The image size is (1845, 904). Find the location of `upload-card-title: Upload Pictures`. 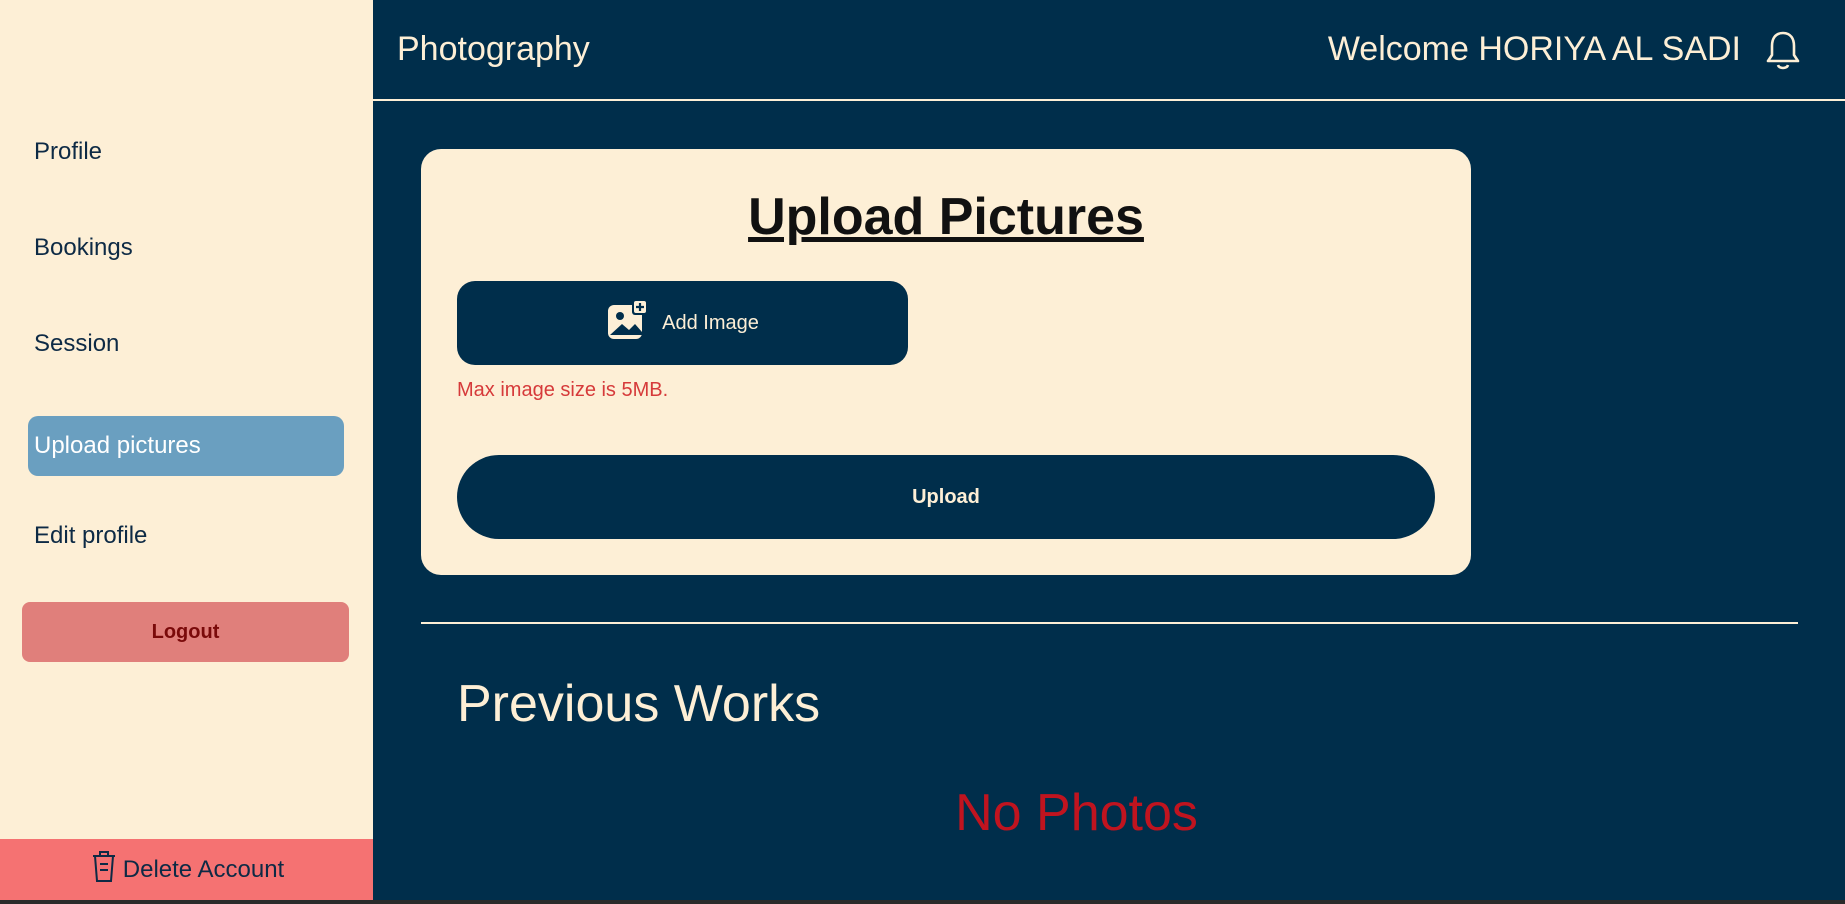

upload-card-title: Upload Pictures is located at coordinates (946, 217).